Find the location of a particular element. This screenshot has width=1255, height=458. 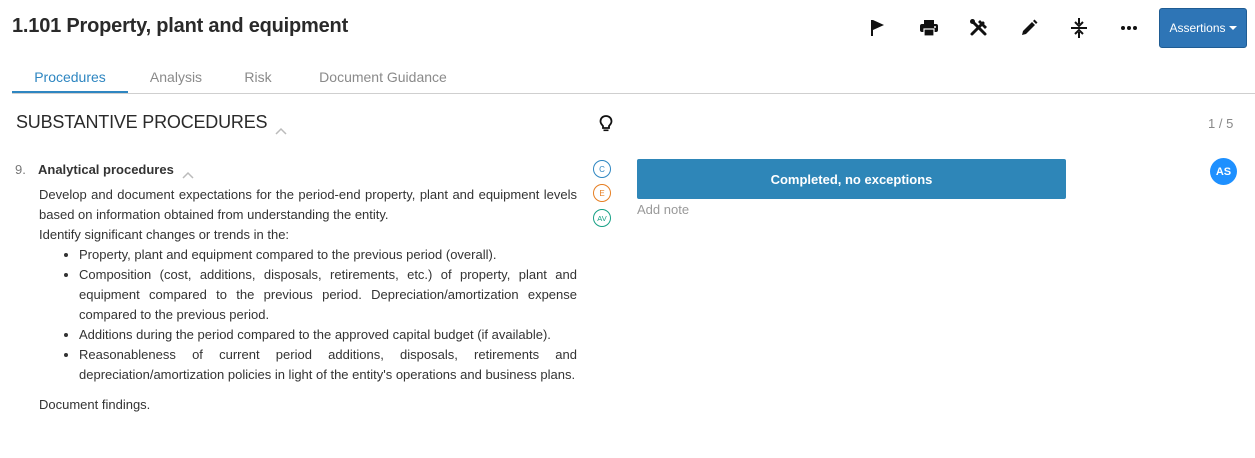

tools-icon is located at coordinates (978, 27).